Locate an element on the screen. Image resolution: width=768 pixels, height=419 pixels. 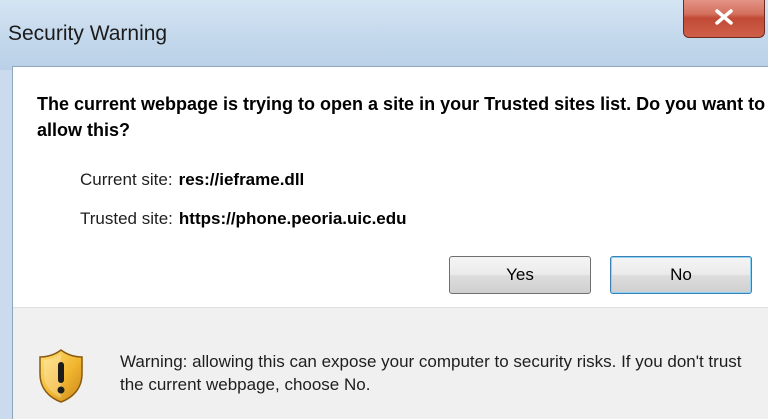
trusted-site-label: Trusted site: is located at coordinates (126, 218).